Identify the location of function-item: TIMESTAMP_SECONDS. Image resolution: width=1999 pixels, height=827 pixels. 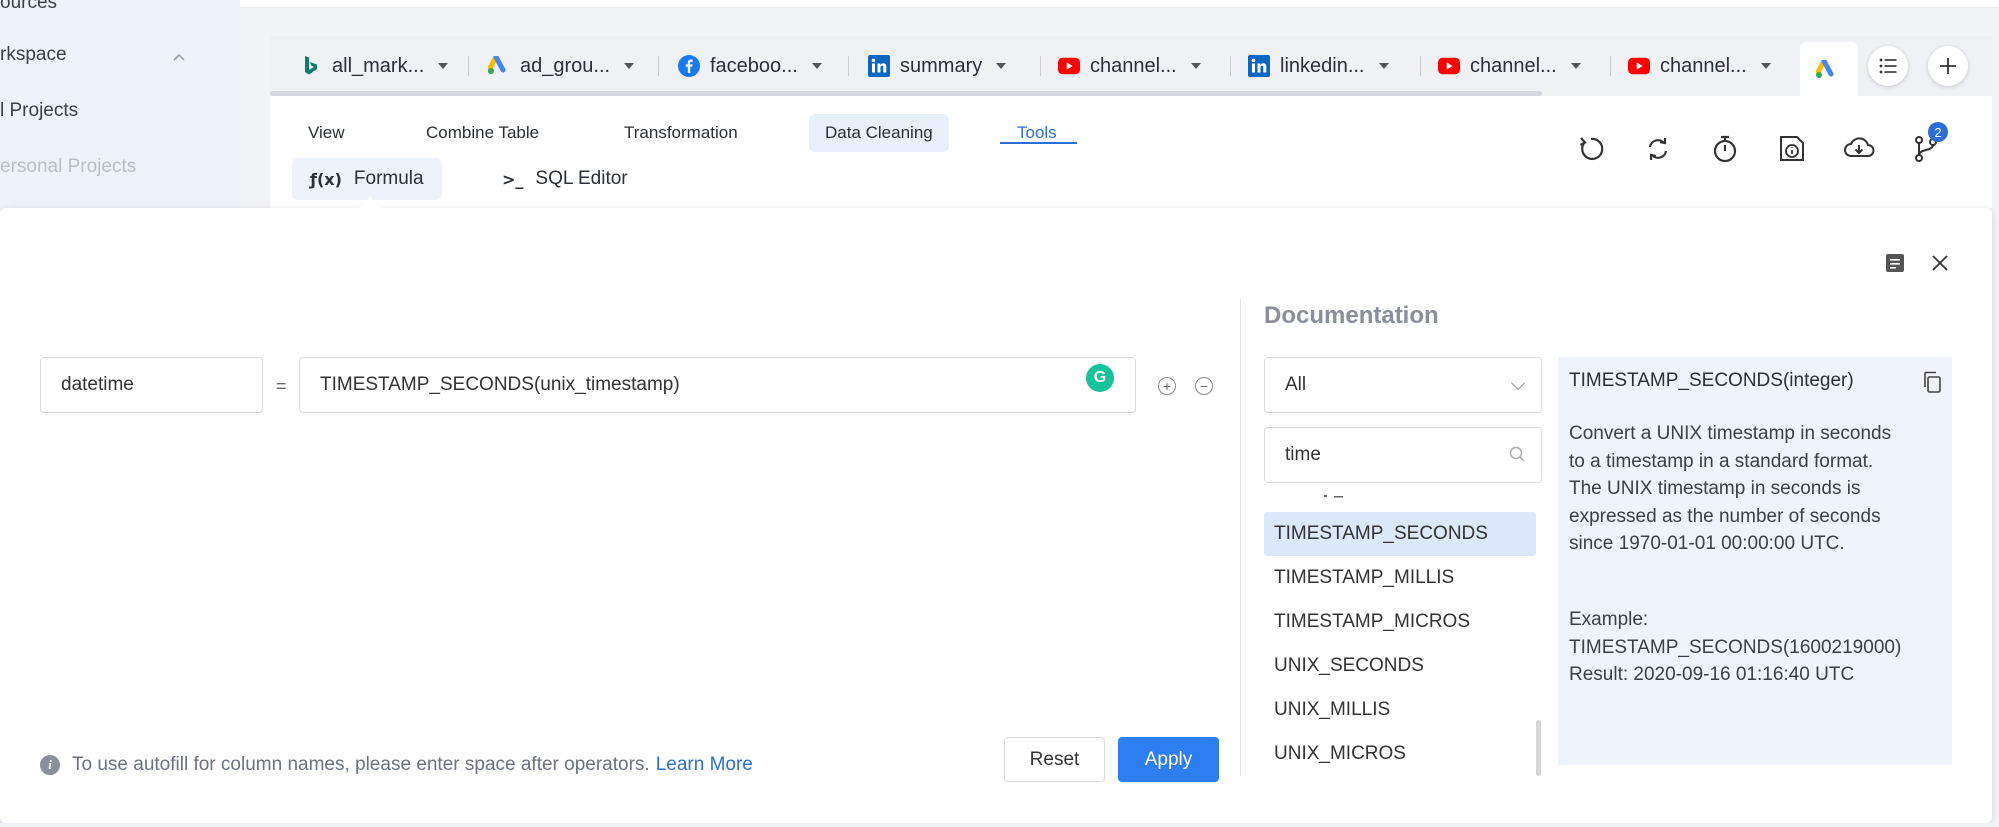
(1400, 534).